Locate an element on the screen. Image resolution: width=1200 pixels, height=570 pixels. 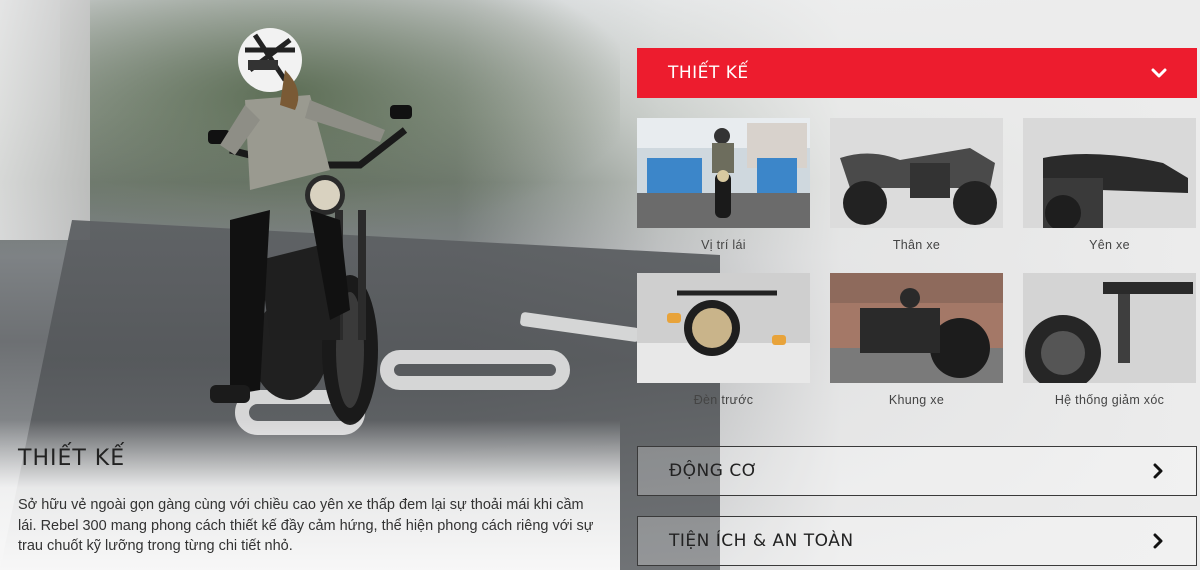
tile-label: Hệ thống giảm xóc is located at coordinates (1109, 400).